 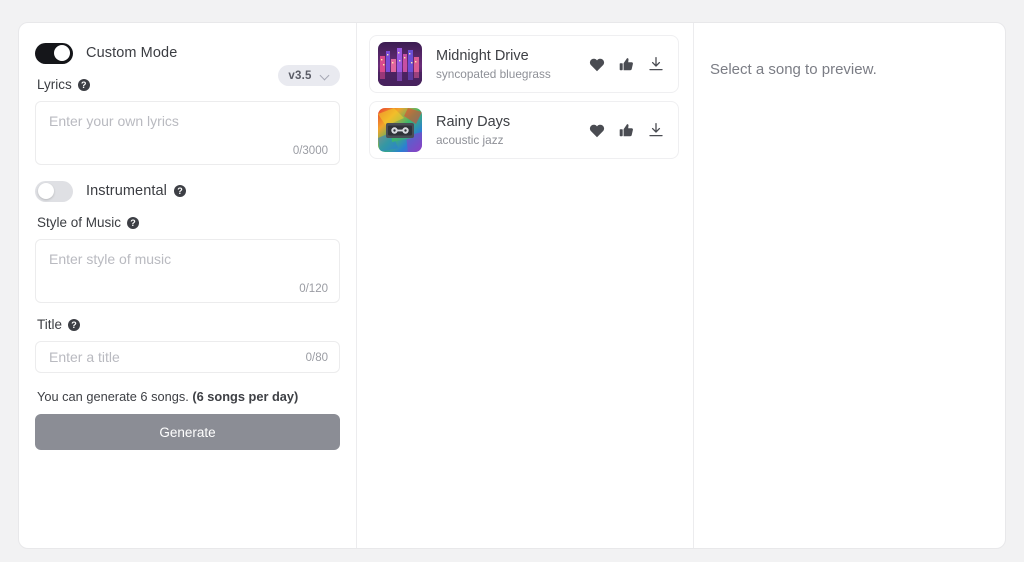 What do you see at coordinates (187, 357) in the screenshot?
I see `title-input: Enter a title 0/80` at bounding box center [187, 357].